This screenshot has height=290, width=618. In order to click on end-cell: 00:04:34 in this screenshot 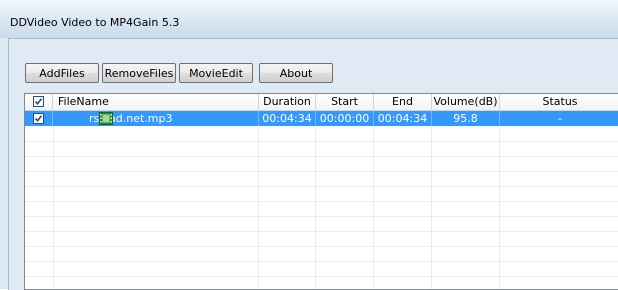, I will do `click(403, 118)`.